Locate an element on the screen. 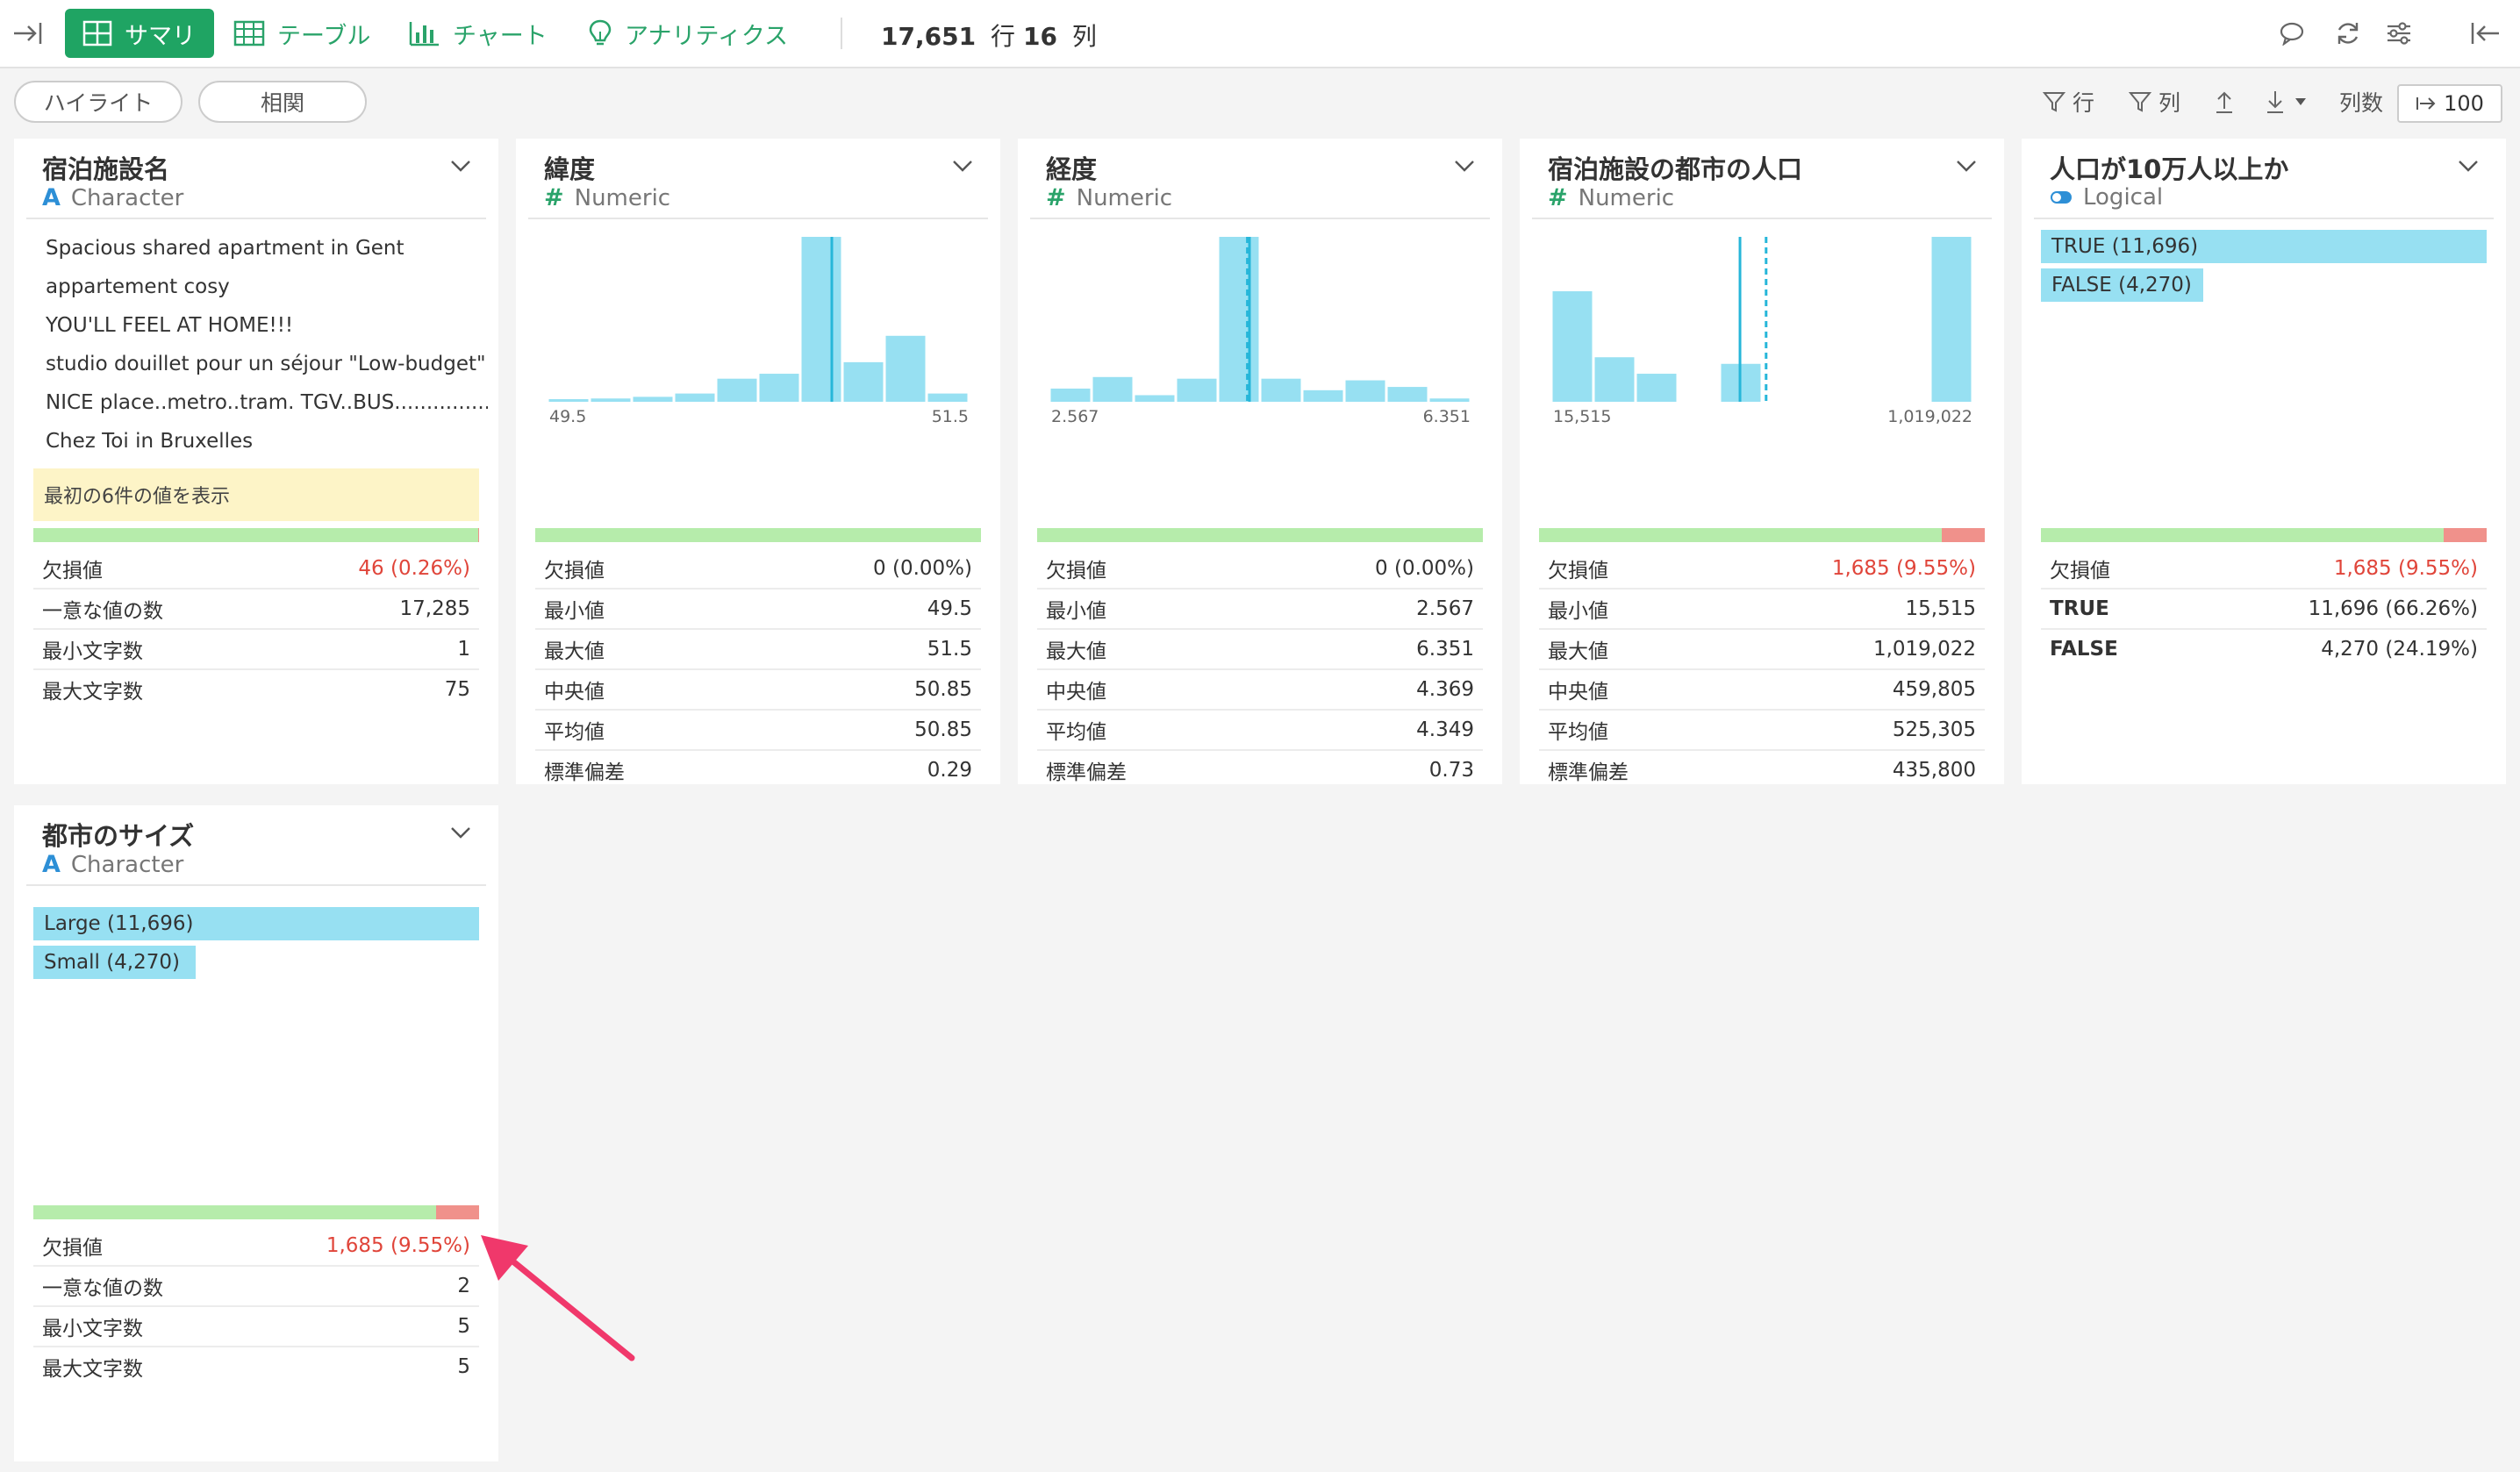 Image resolution: width=2520 pixels, height=1472 pixels. stat-row: 最大値 1,019,022 is located at coordinates (1762, 650).